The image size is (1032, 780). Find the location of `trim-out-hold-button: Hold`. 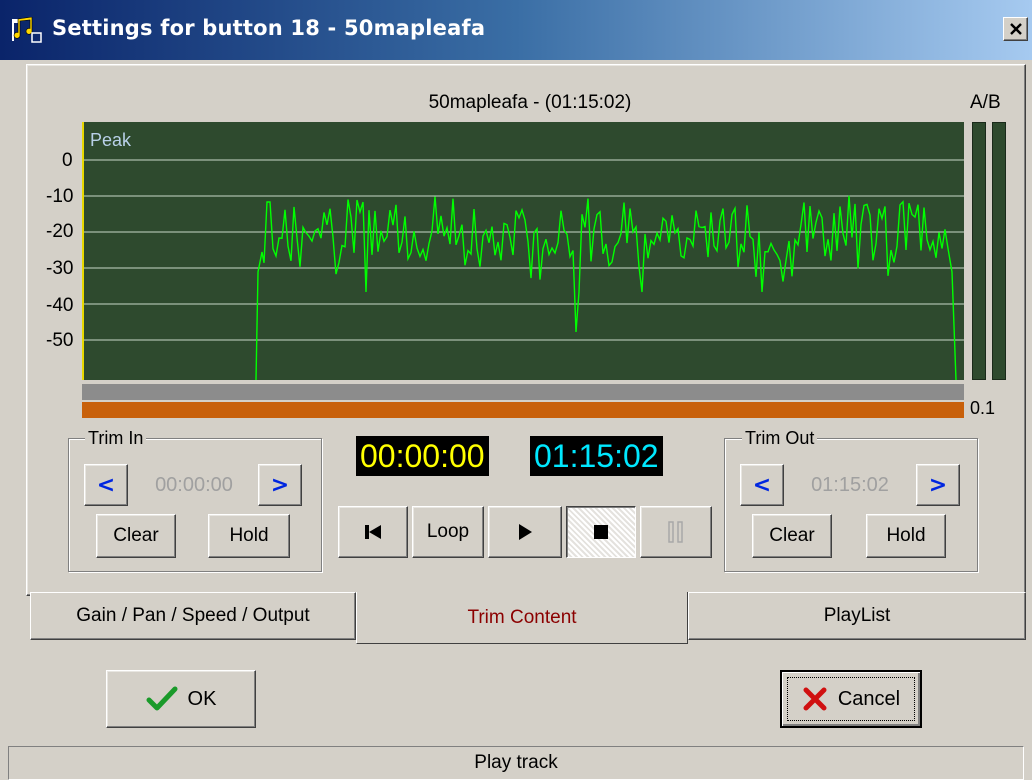

trim-out-hold-button: Hold is located at coordinates (906, 536).